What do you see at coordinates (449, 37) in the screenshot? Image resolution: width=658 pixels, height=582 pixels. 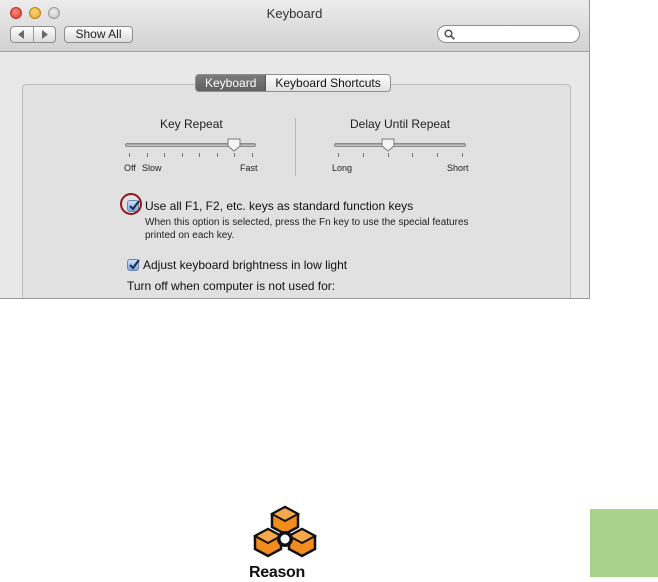 I see `search-icon` at bounding box center [449, 37].